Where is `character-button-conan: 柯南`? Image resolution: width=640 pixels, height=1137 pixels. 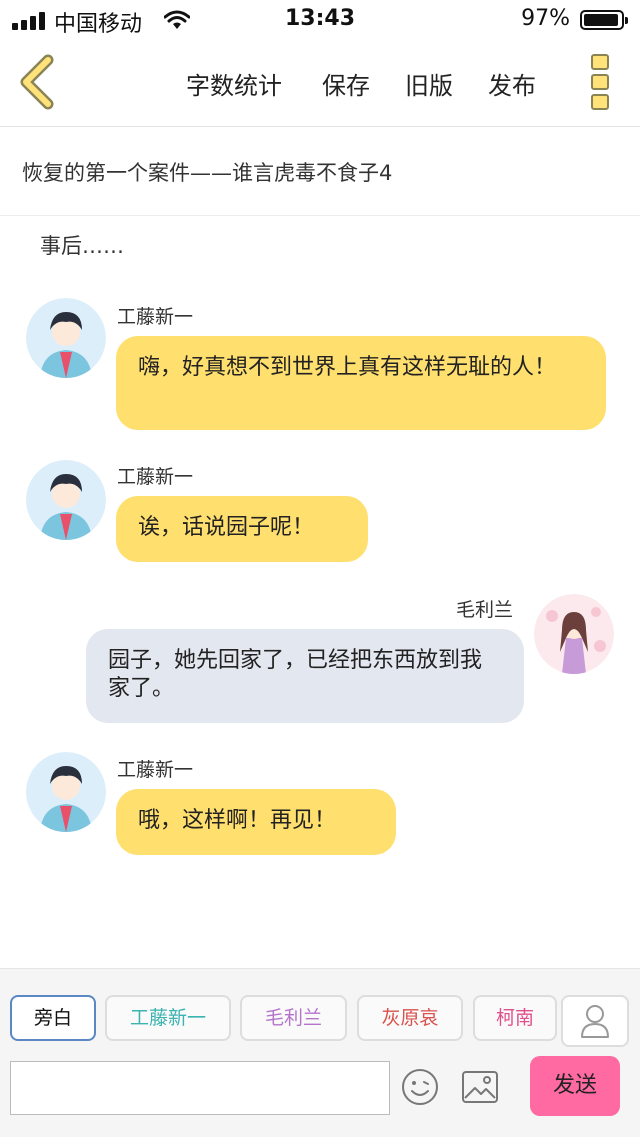
character-button-conan: 柯南 is located at coordinates (515, 1018).